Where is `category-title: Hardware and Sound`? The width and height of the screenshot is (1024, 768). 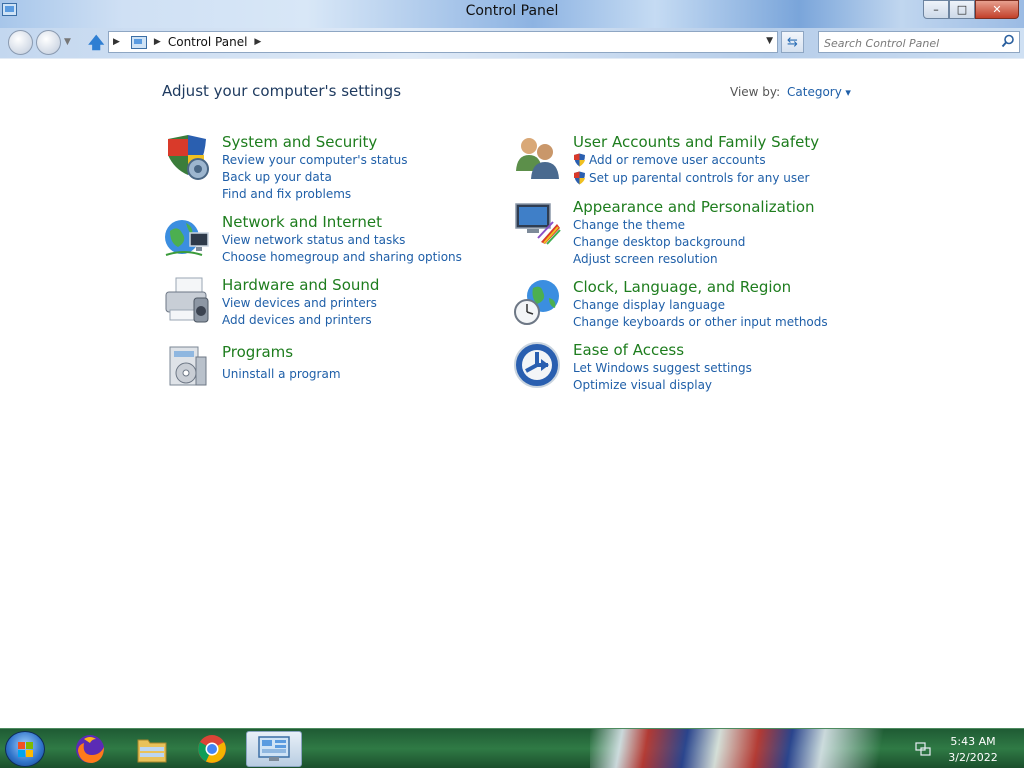 category-title: Hardware and Sound is located at coordinates (300, 285).